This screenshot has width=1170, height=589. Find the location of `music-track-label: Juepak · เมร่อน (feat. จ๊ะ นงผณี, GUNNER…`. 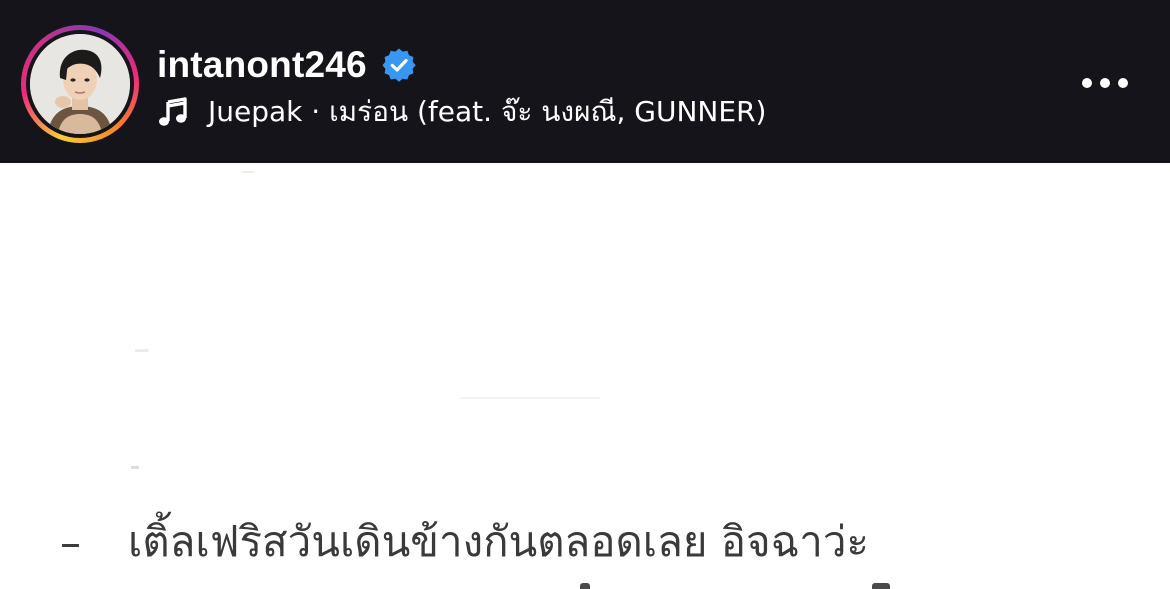

music-track-label: Juepak · เมร่อน (feat. จ๊ะ นงผณี, GUNNER… is located at coordinates (487, 111).